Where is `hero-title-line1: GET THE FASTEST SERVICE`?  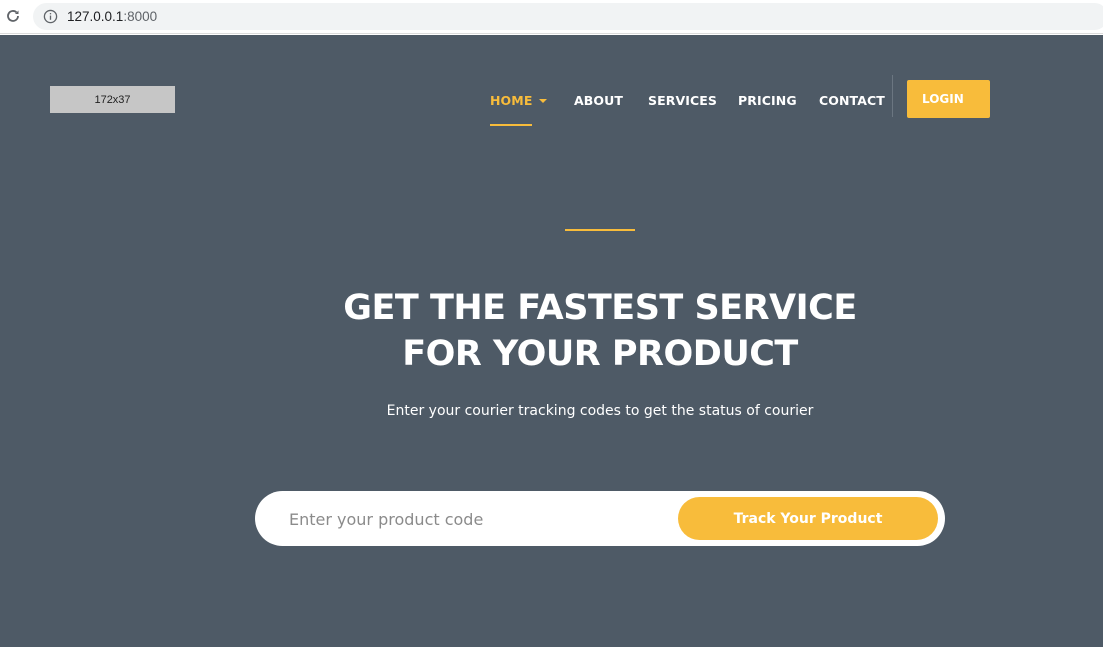 hero-title-line1: GET THE FASTEST SERVICE is located at coordinates (600, 308).